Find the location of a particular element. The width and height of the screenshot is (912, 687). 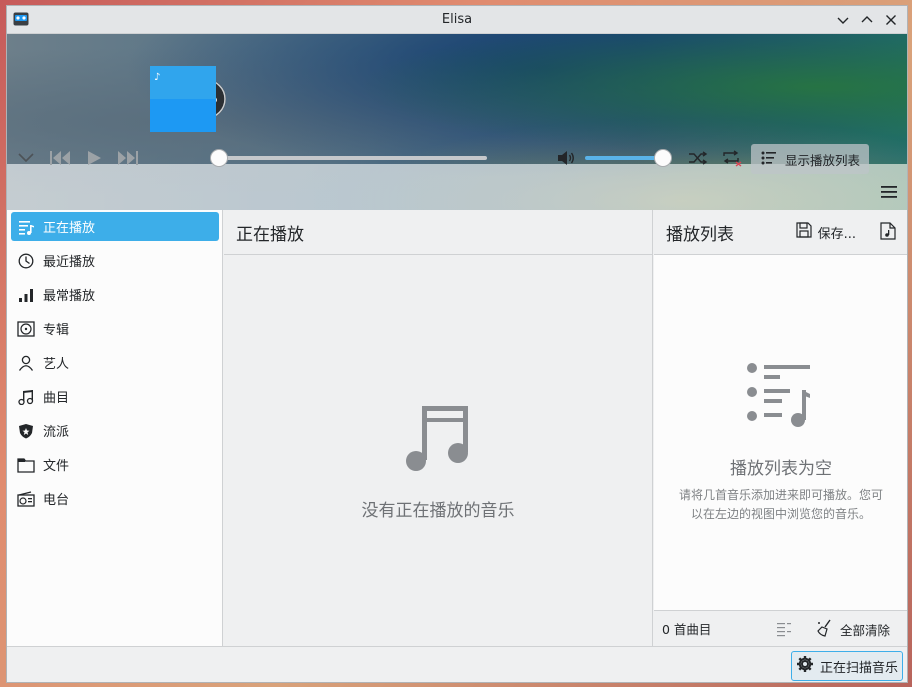

close-icon is located at coordinates (891, 20).